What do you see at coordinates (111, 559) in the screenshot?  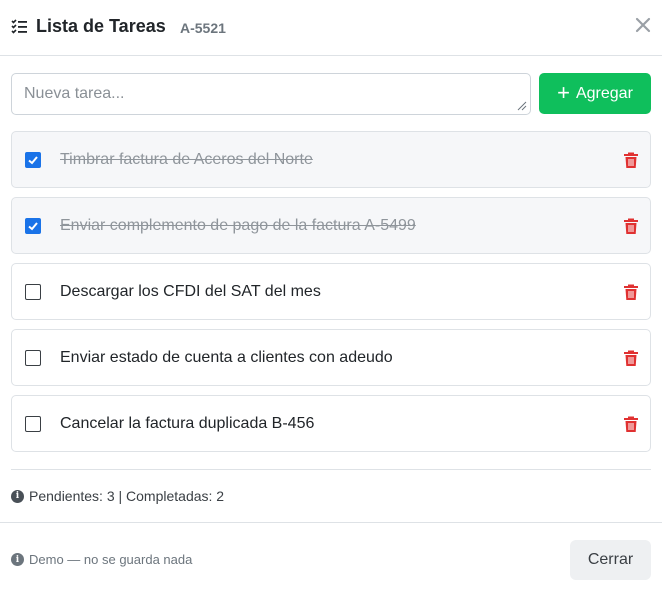 I see `demo-note-text: Demo — no se guarda nada` at bounding box center [111, 559].